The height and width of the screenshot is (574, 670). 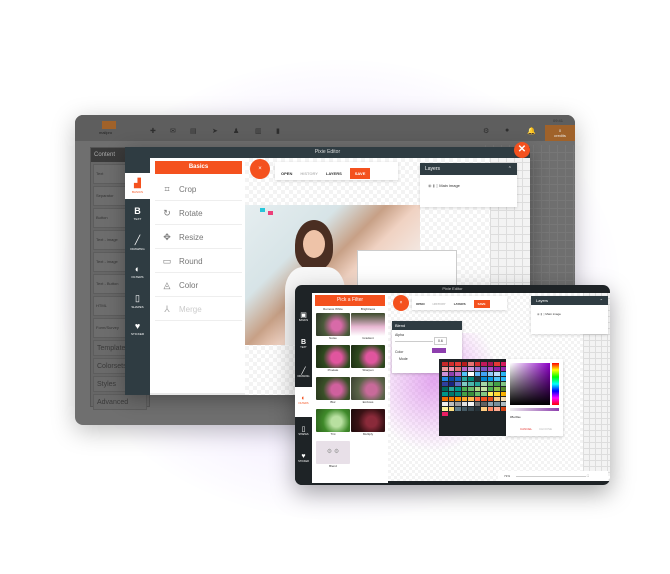 What do you see at coordinates (368, 358) in the screenshot?
I see `filter-sharpen: Sharpen` at bounding box center [368, 358].